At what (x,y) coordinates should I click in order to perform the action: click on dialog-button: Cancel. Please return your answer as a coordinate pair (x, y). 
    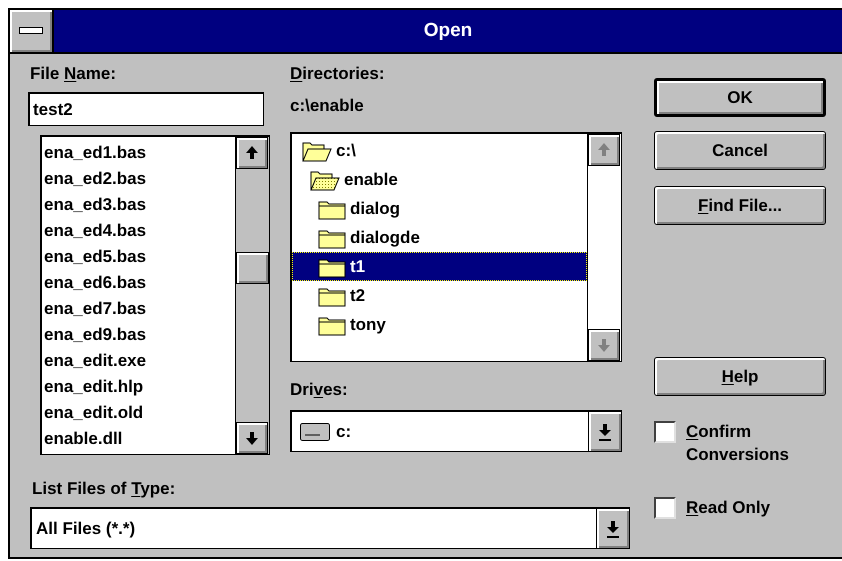
    Looking at the image, I should click on (740, 150).